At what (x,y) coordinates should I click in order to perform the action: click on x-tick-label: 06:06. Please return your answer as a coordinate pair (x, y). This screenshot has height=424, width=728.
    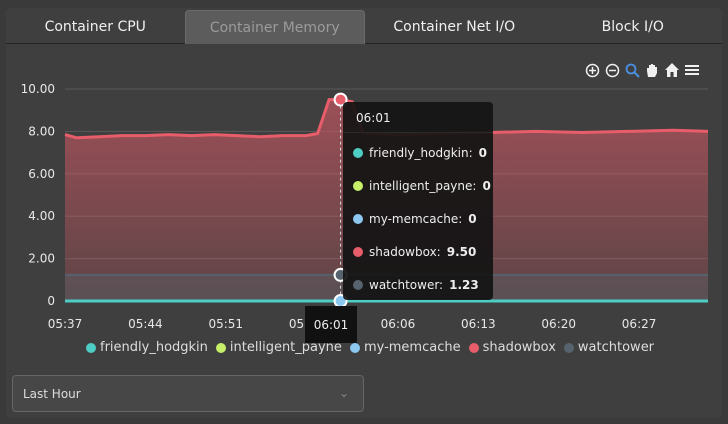
    Looking at the image, I should click on (398, 324).